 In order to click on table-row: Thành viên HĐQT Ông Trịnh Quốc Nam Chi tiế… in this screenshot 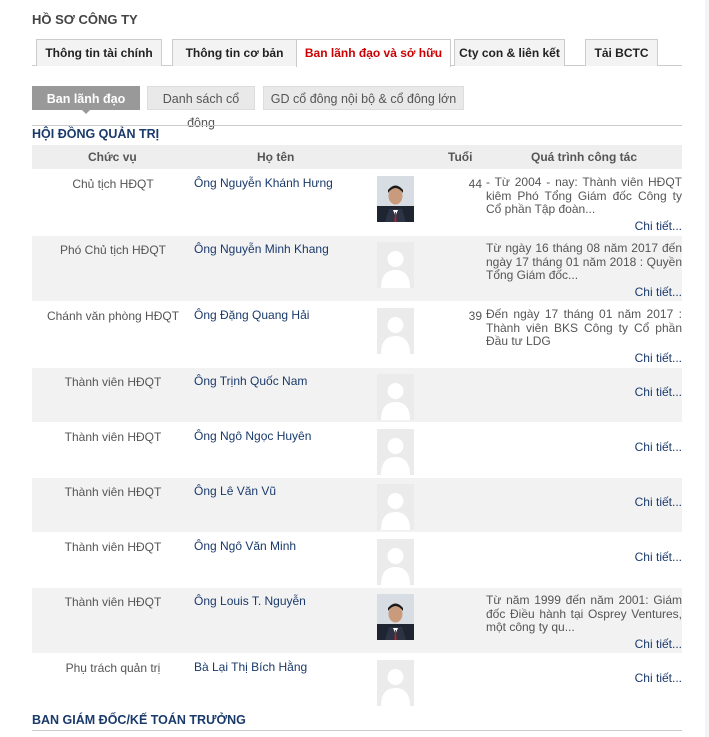, I will do `click(357, 394)`.